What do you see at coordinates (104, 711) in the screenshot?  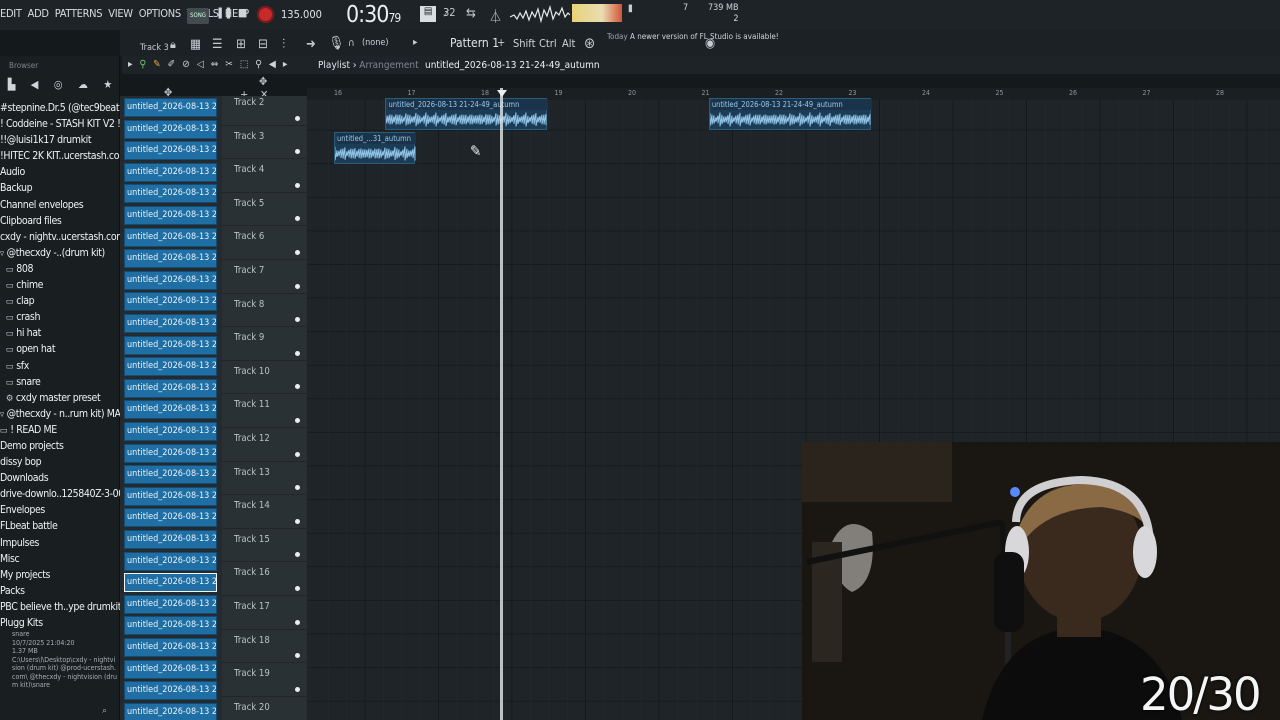 I see `search-icon: ⌕` at bounding box center [104, 711].